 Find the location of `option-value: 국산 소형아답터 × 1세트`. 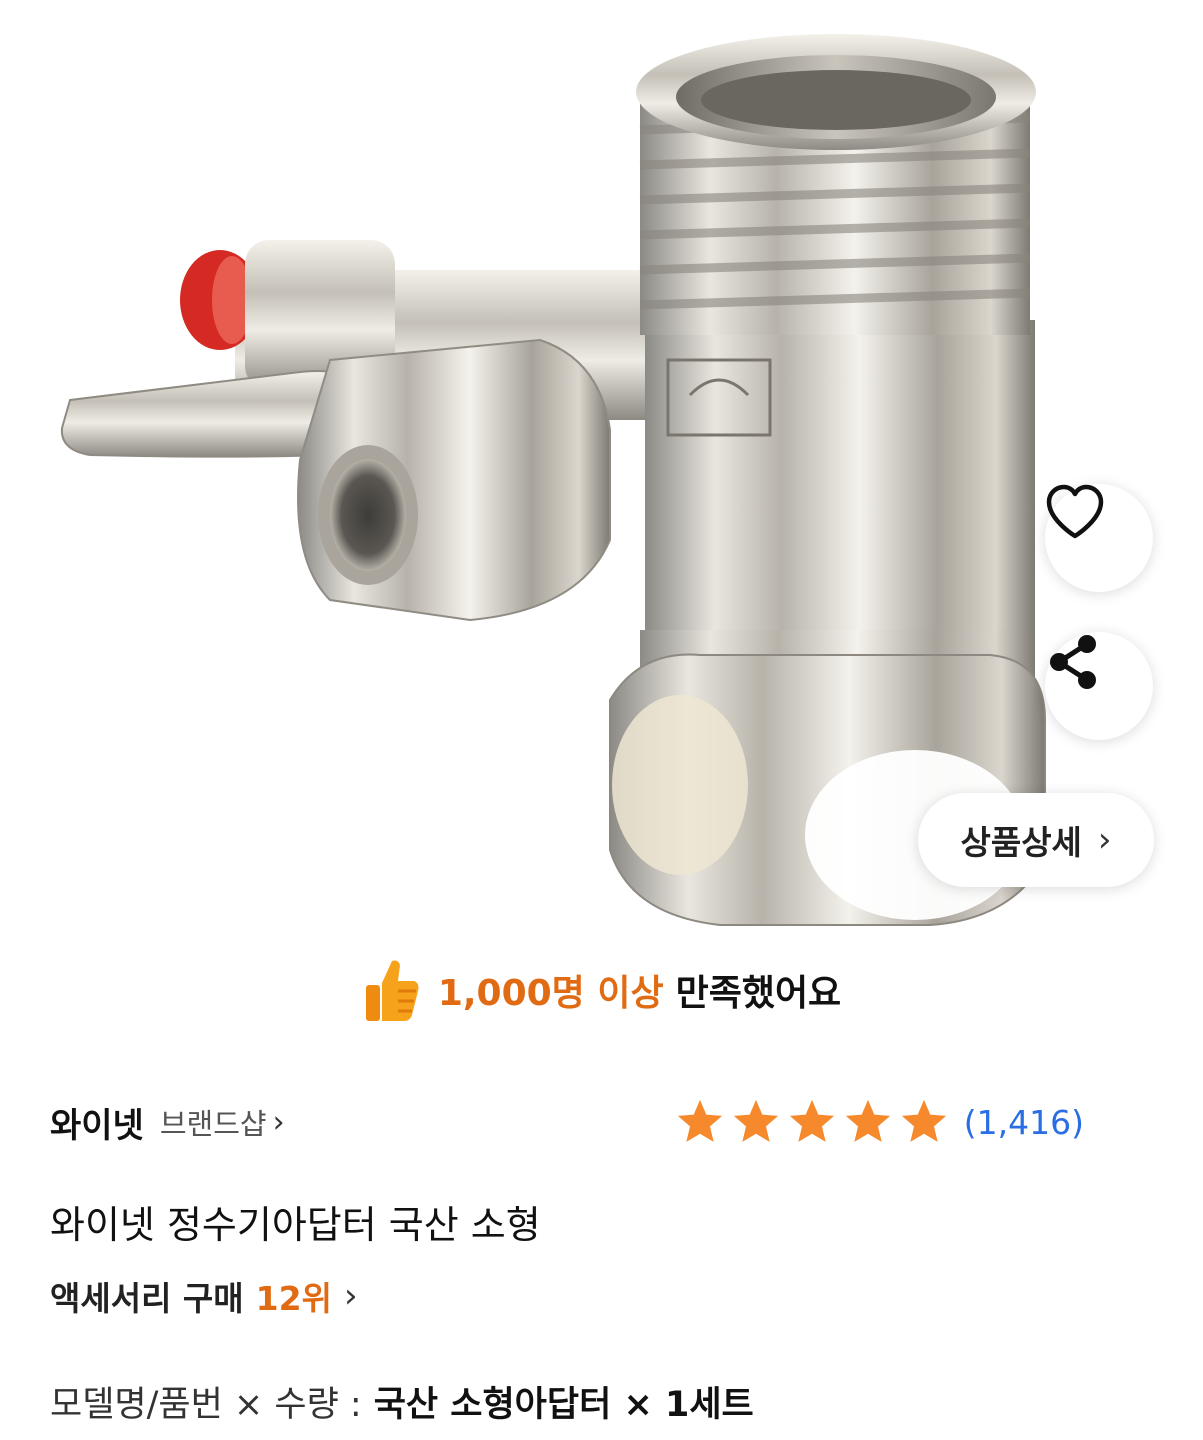

option-value: 국산 소형아답터 × 1세트 is located at coordinates (563, 1405).